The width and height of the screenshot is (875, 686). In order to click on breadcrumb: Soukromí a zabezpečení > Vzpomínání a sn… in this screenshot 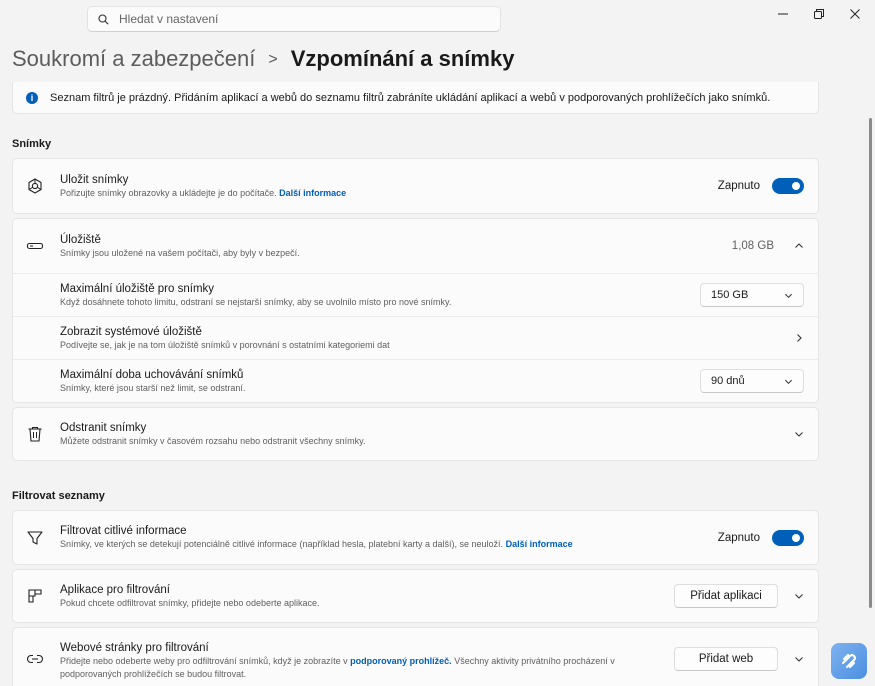, I will do `click(263, 59)`.